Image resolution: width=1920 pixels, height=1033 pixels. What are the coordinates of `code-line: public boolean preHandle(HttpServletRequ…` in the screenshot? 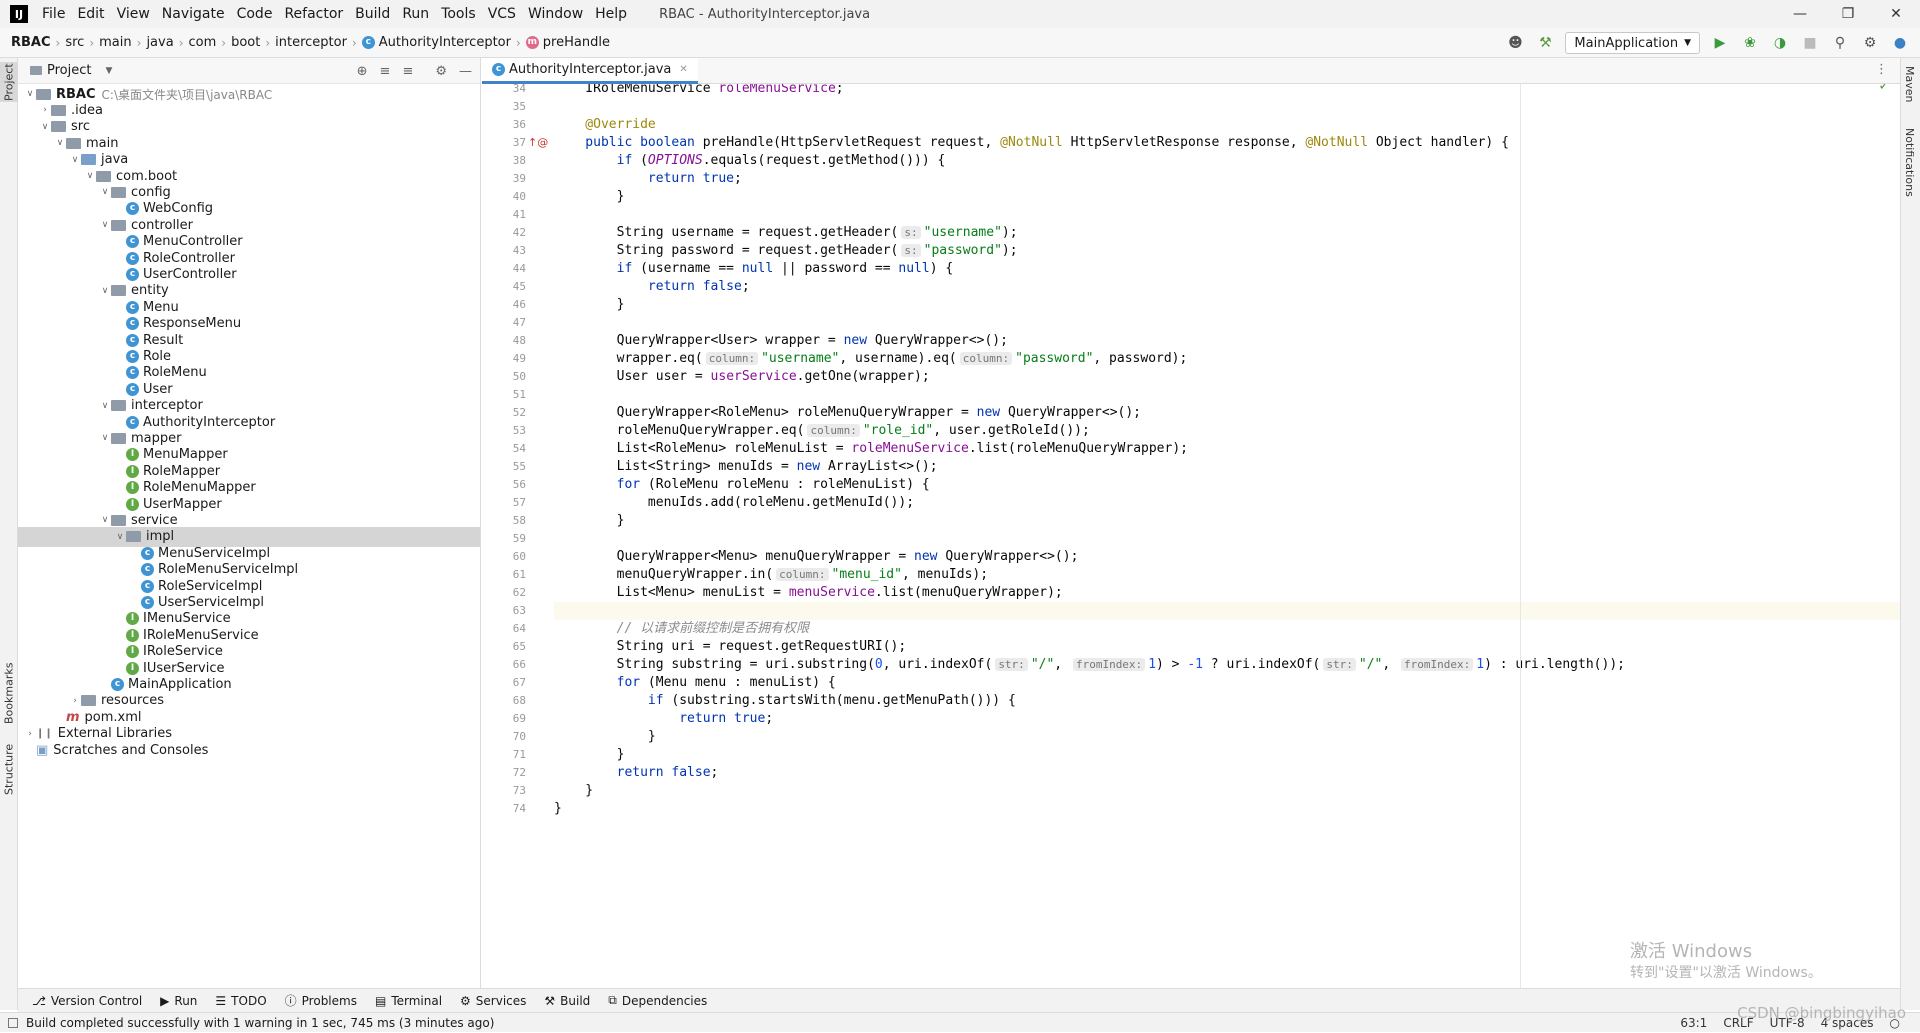 It's located at (1031, 143).